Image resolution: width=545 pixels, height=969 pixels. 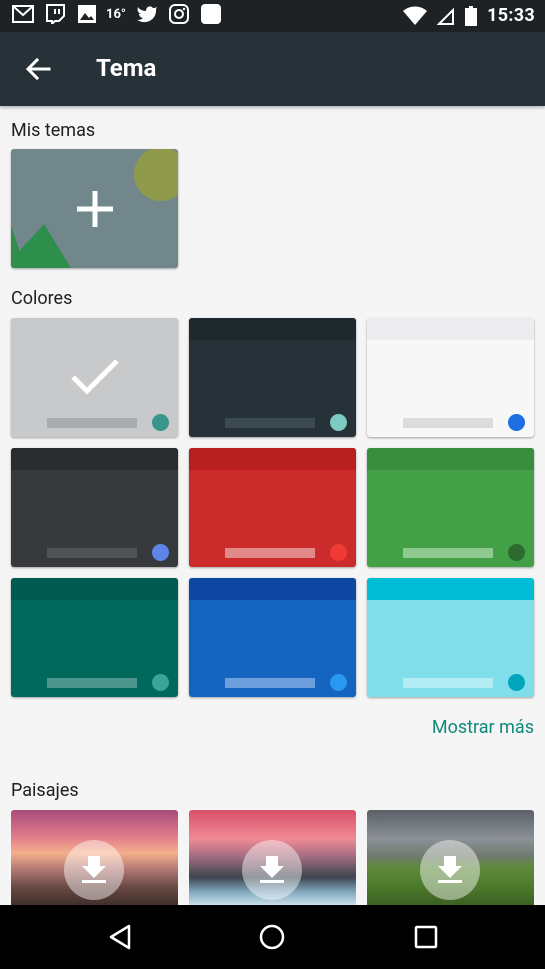 I want to click on nav-recents-button, so click(x=426, y=937).